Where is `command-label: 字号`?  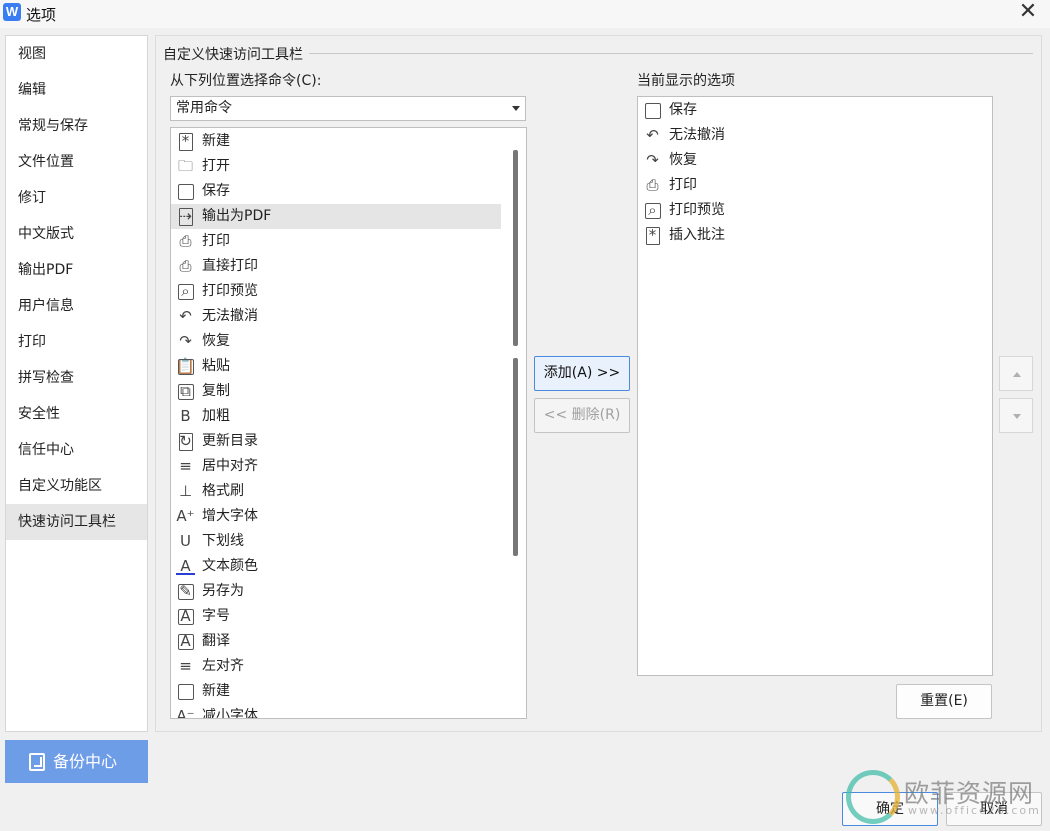
command-label: 字号 is located at coordinates (216, 616).